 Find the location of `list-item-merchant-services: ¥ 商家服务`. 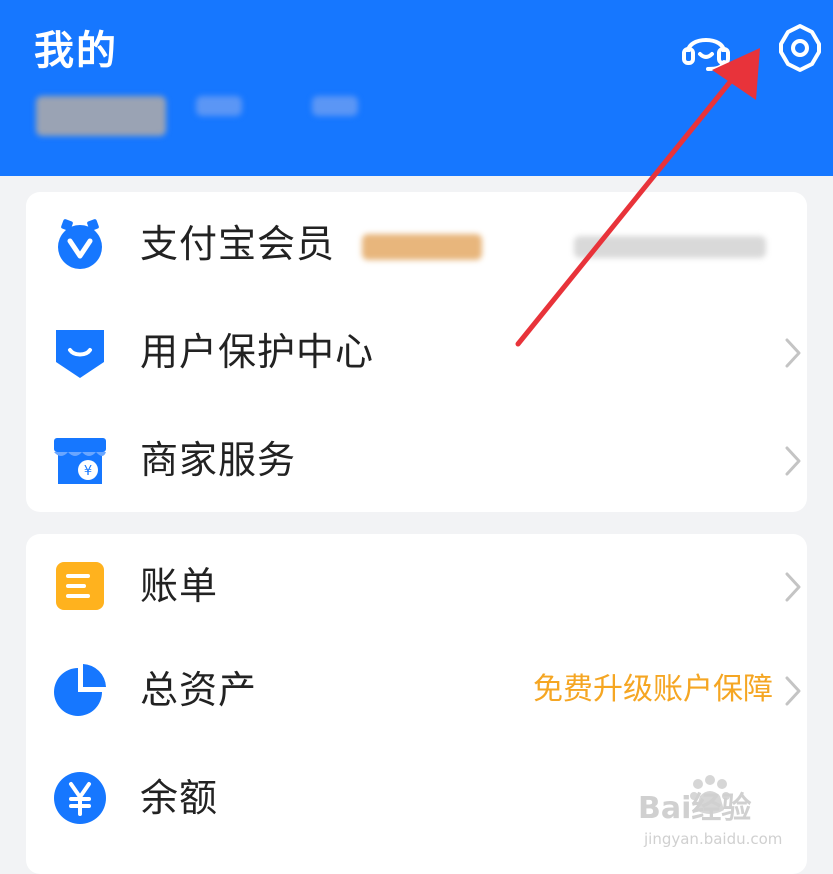

list-item-merchant-services: ¥ 商家服务 is located at coordinates (416, 460).